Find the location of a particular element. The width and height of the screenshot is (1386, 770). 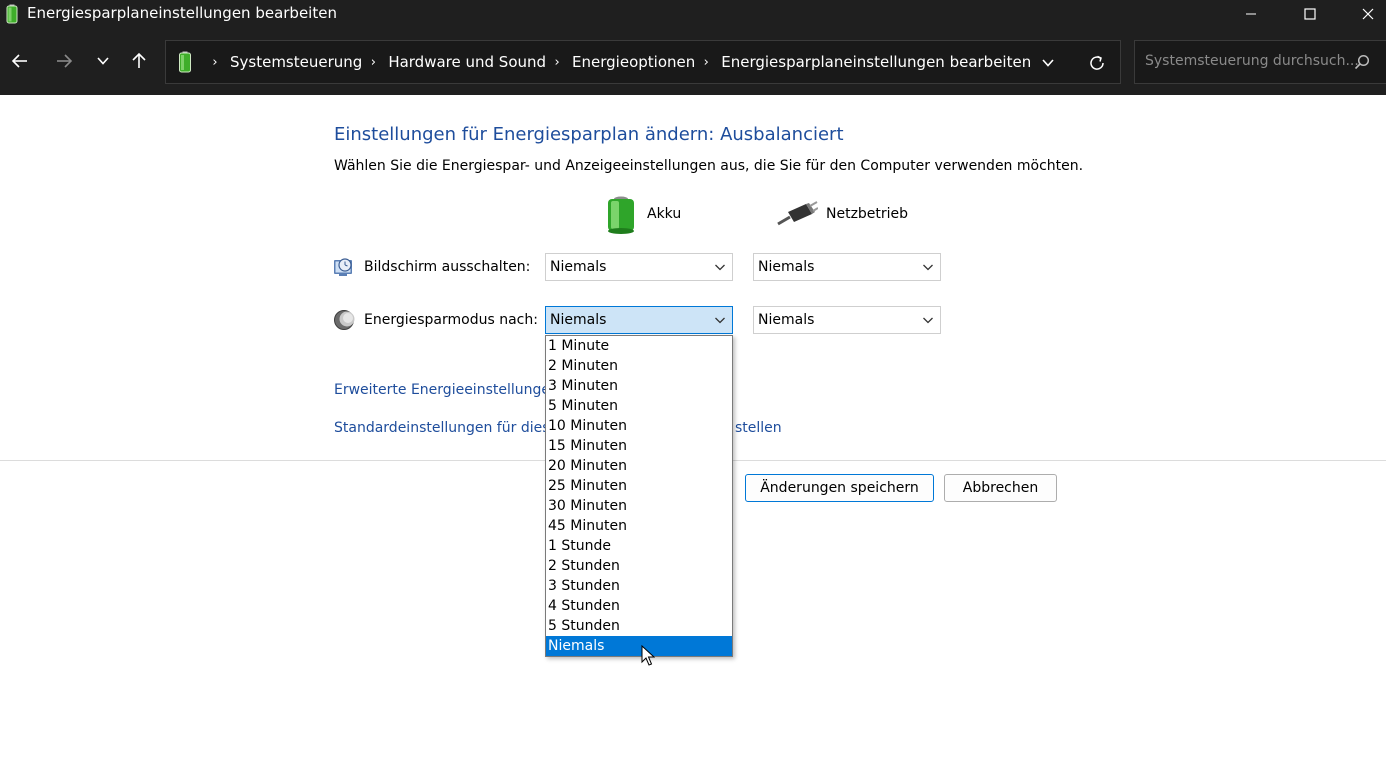

dropdown-option: 20 Minuten is located at coordinates (639, 466).